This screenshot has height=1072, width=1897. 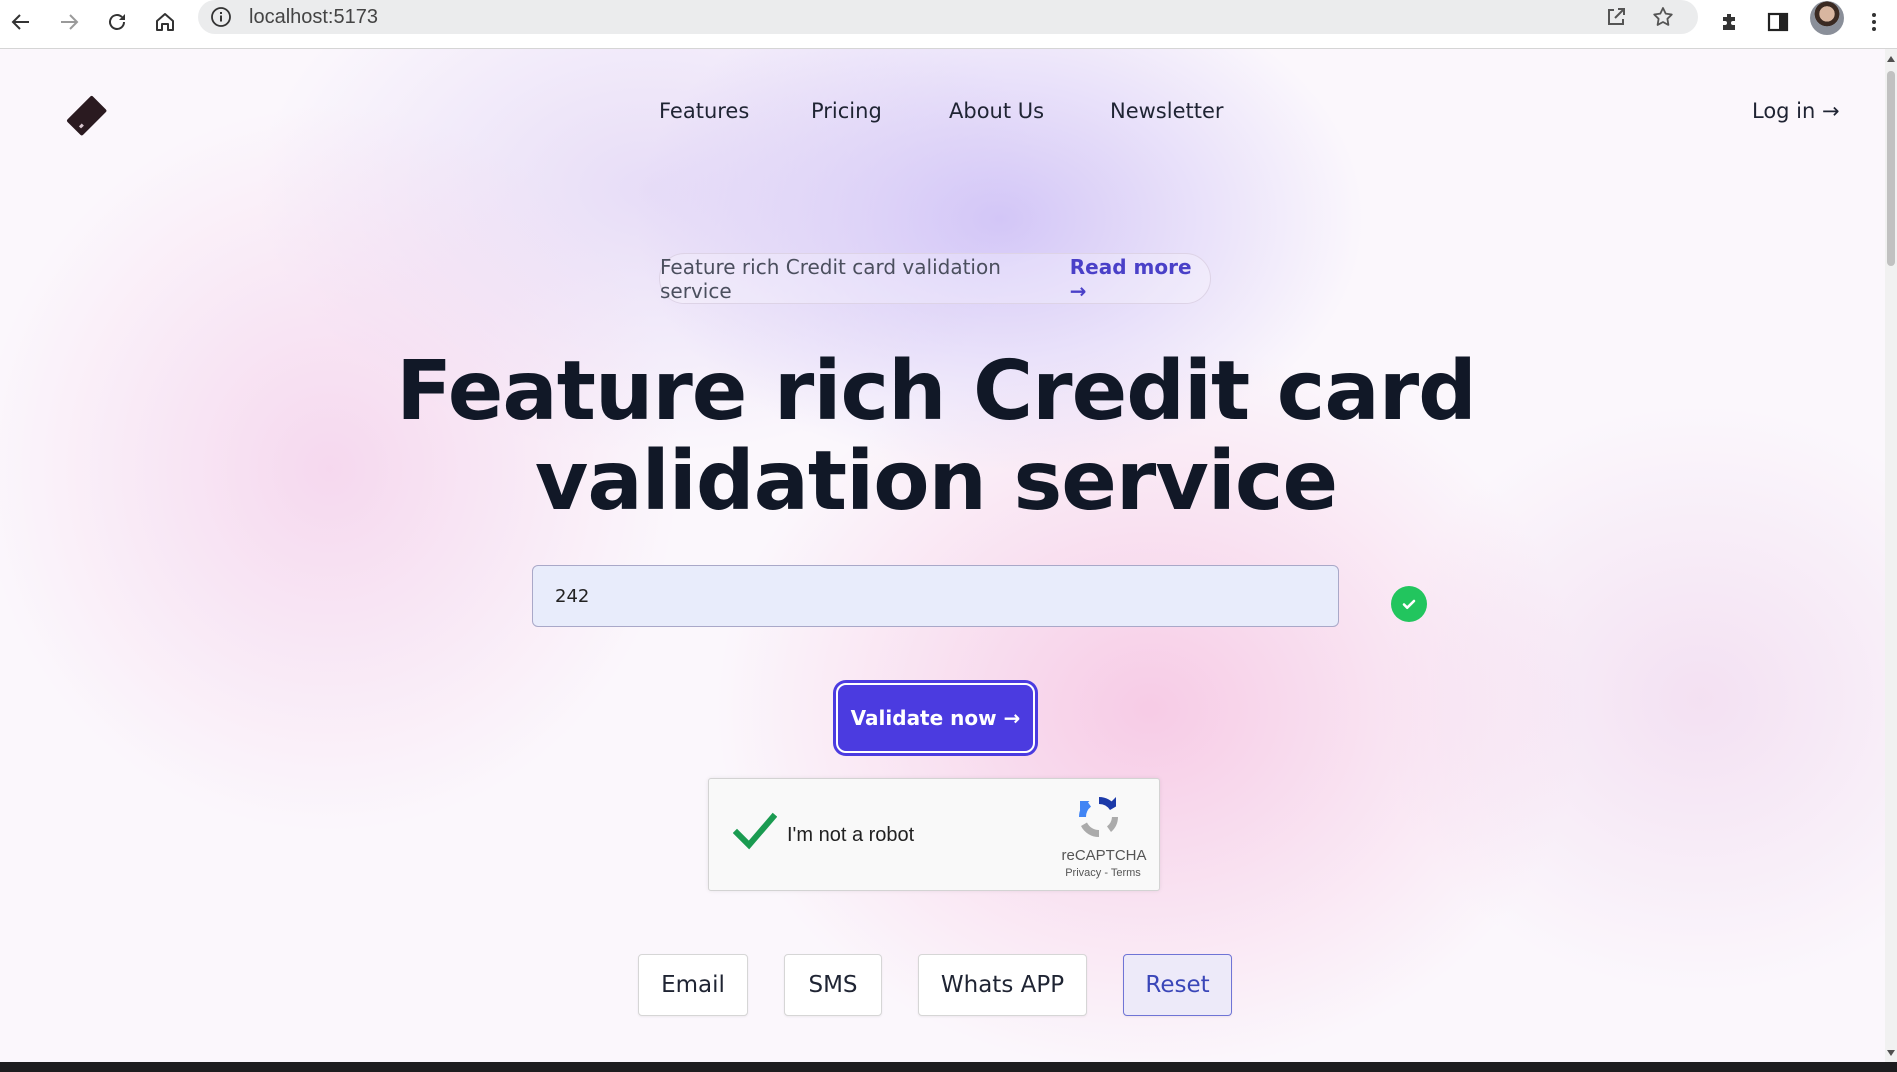 I want to click on recaptcha-privacy-link: Privacy, so click(x=1083, y=873).